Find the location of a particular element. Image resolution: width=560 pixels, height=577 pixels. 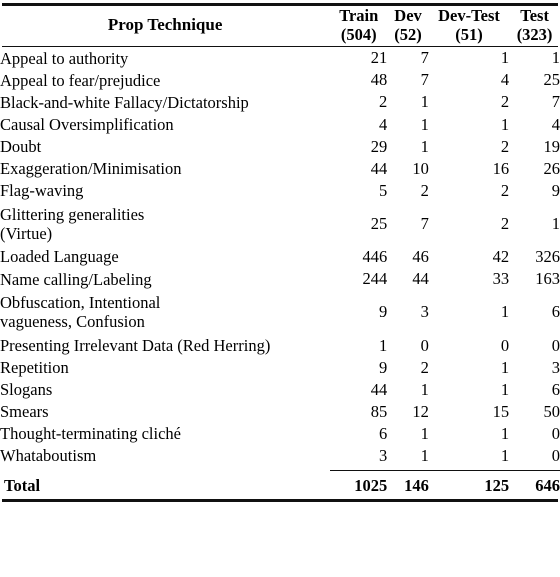

row-value-train: 446 is located at coordinates (375, 257).